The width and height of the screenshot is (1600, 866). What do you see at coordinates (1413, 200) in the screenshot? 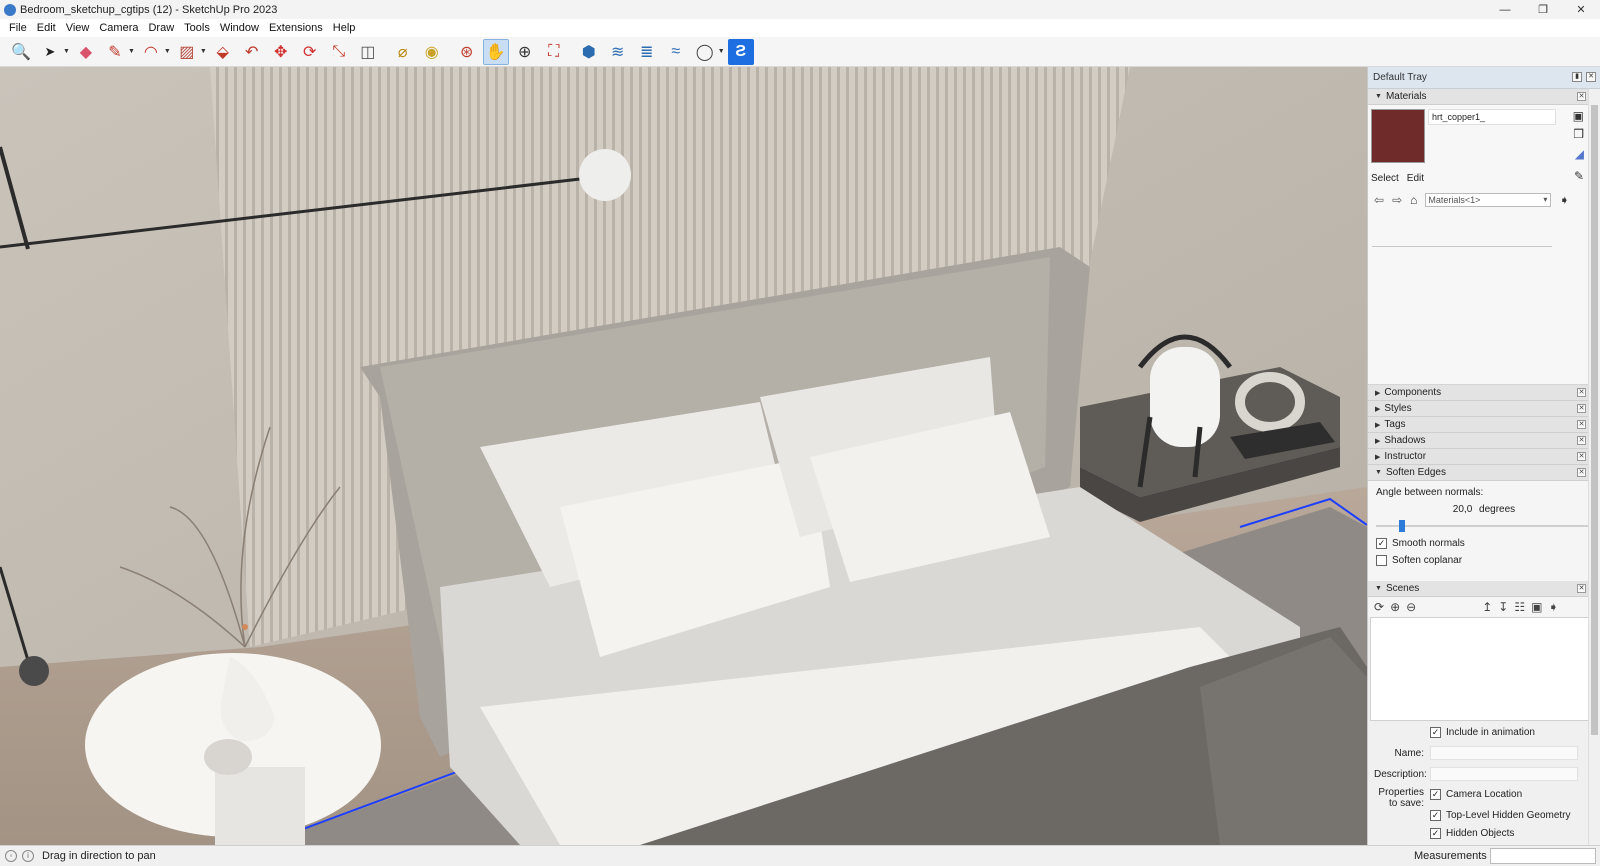
I see `home-icon: ⌂` at bounding box center [1413, 200].